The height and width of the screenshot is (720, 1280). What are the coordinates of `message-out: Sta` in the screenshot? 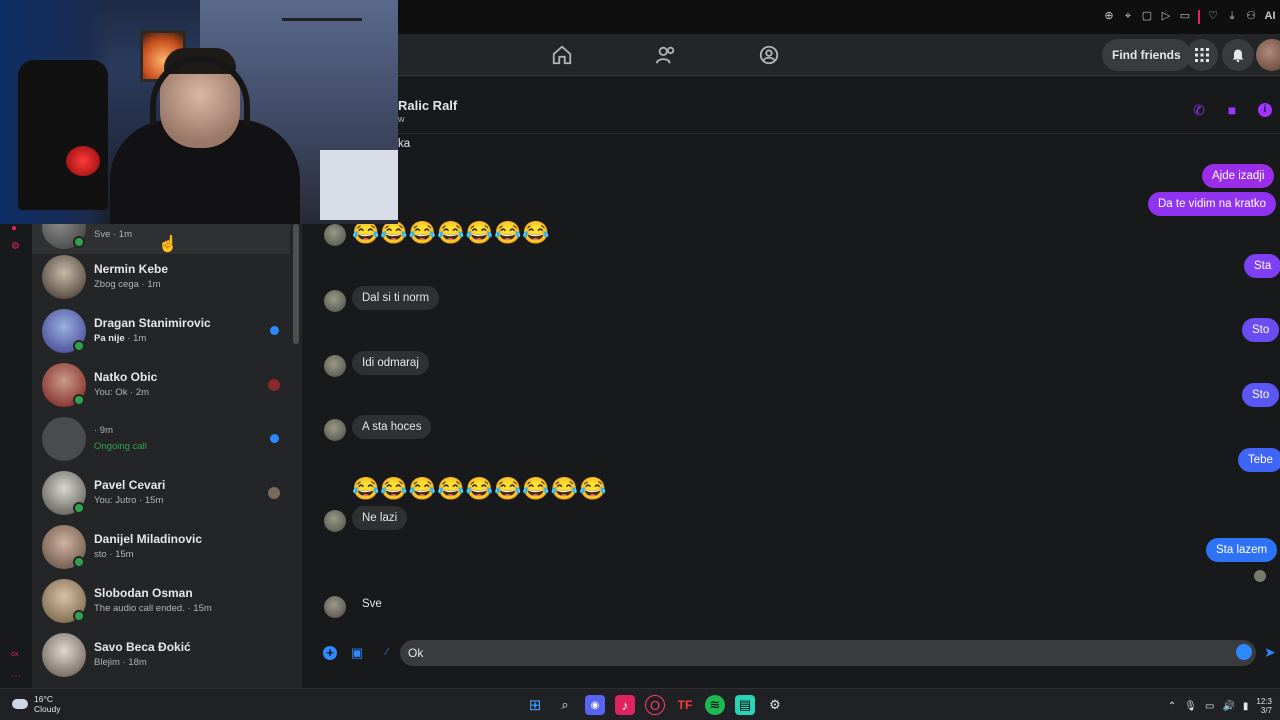 It's located at (1262, 266).